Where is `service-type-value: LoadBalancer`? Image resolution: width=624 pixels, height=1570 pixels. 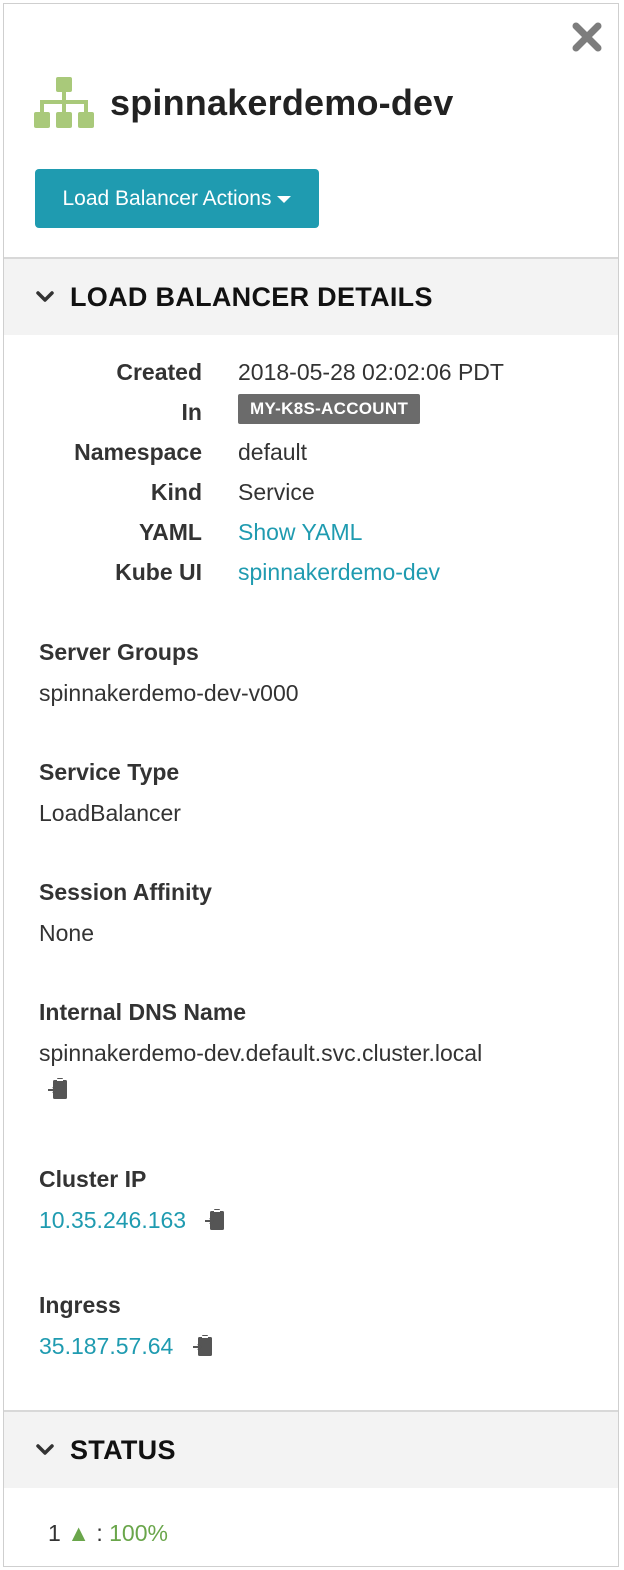 service-type-value: LoadBalancer is located at coordinates (110, 813).